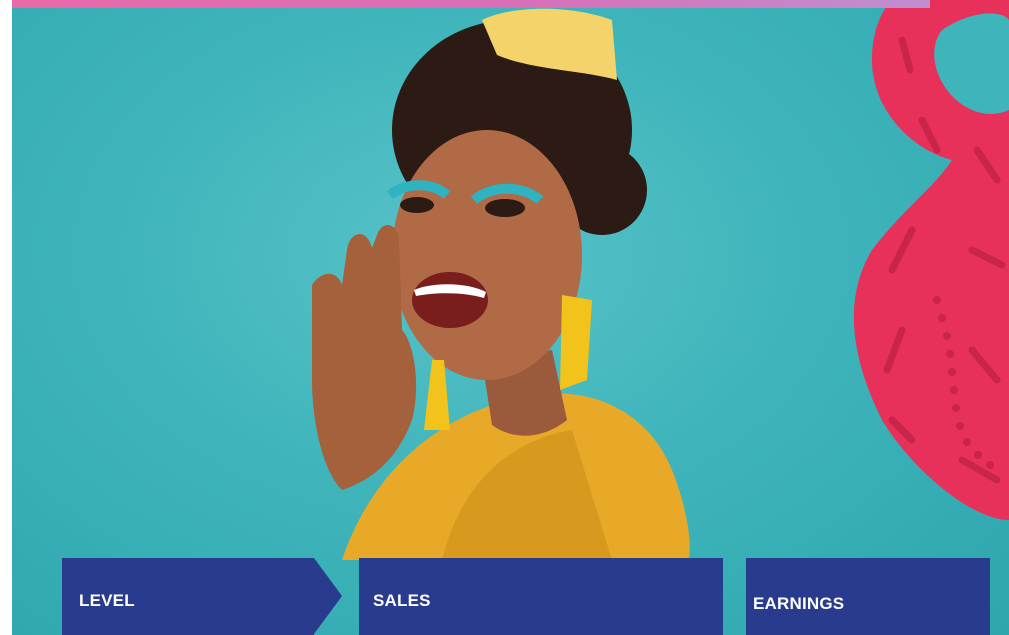  What do you see at coordinates (541, 596) in the screenshot?
I see `sales-card: SALES` at bounding box center [541, 596].